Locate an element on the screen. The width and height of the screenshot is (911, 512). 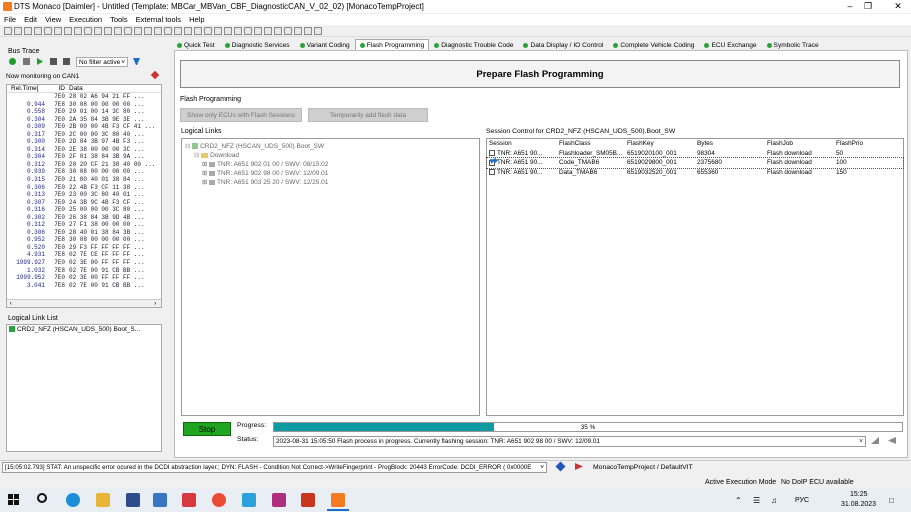
clock-date: 31.08.2023 is located at coordinates (858, 504).